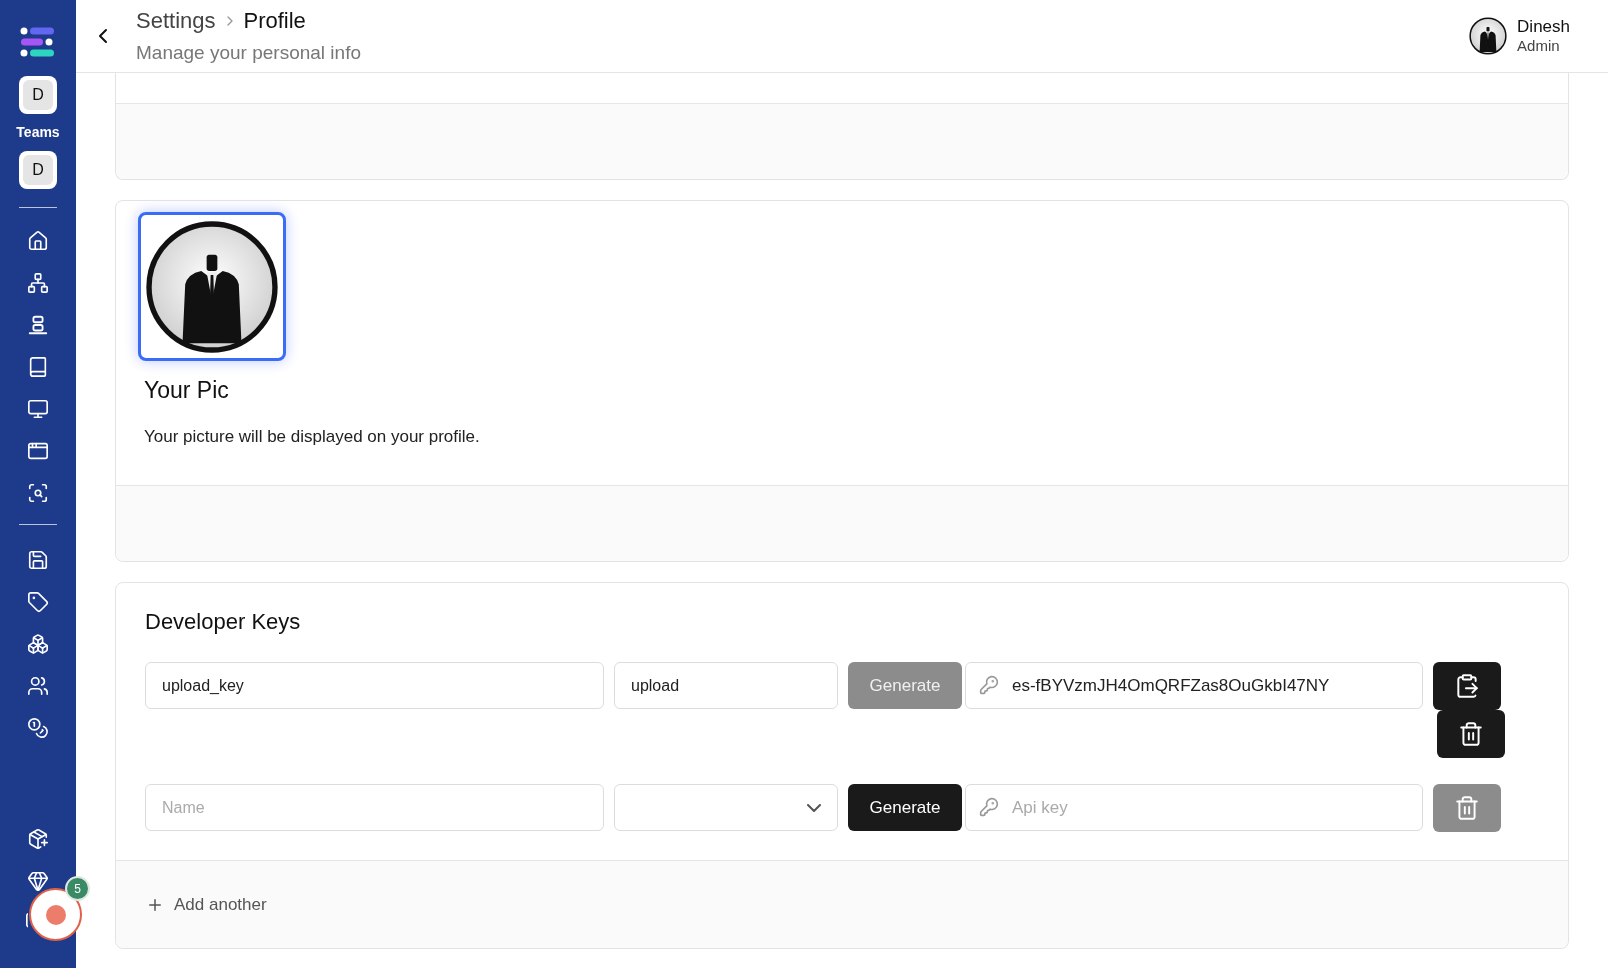 The image size is (1608, 968). What do you see at coordinates (223, 622) in the screenshot?
I see `section-title: Developer Keys` at bounding box center [223, 622].